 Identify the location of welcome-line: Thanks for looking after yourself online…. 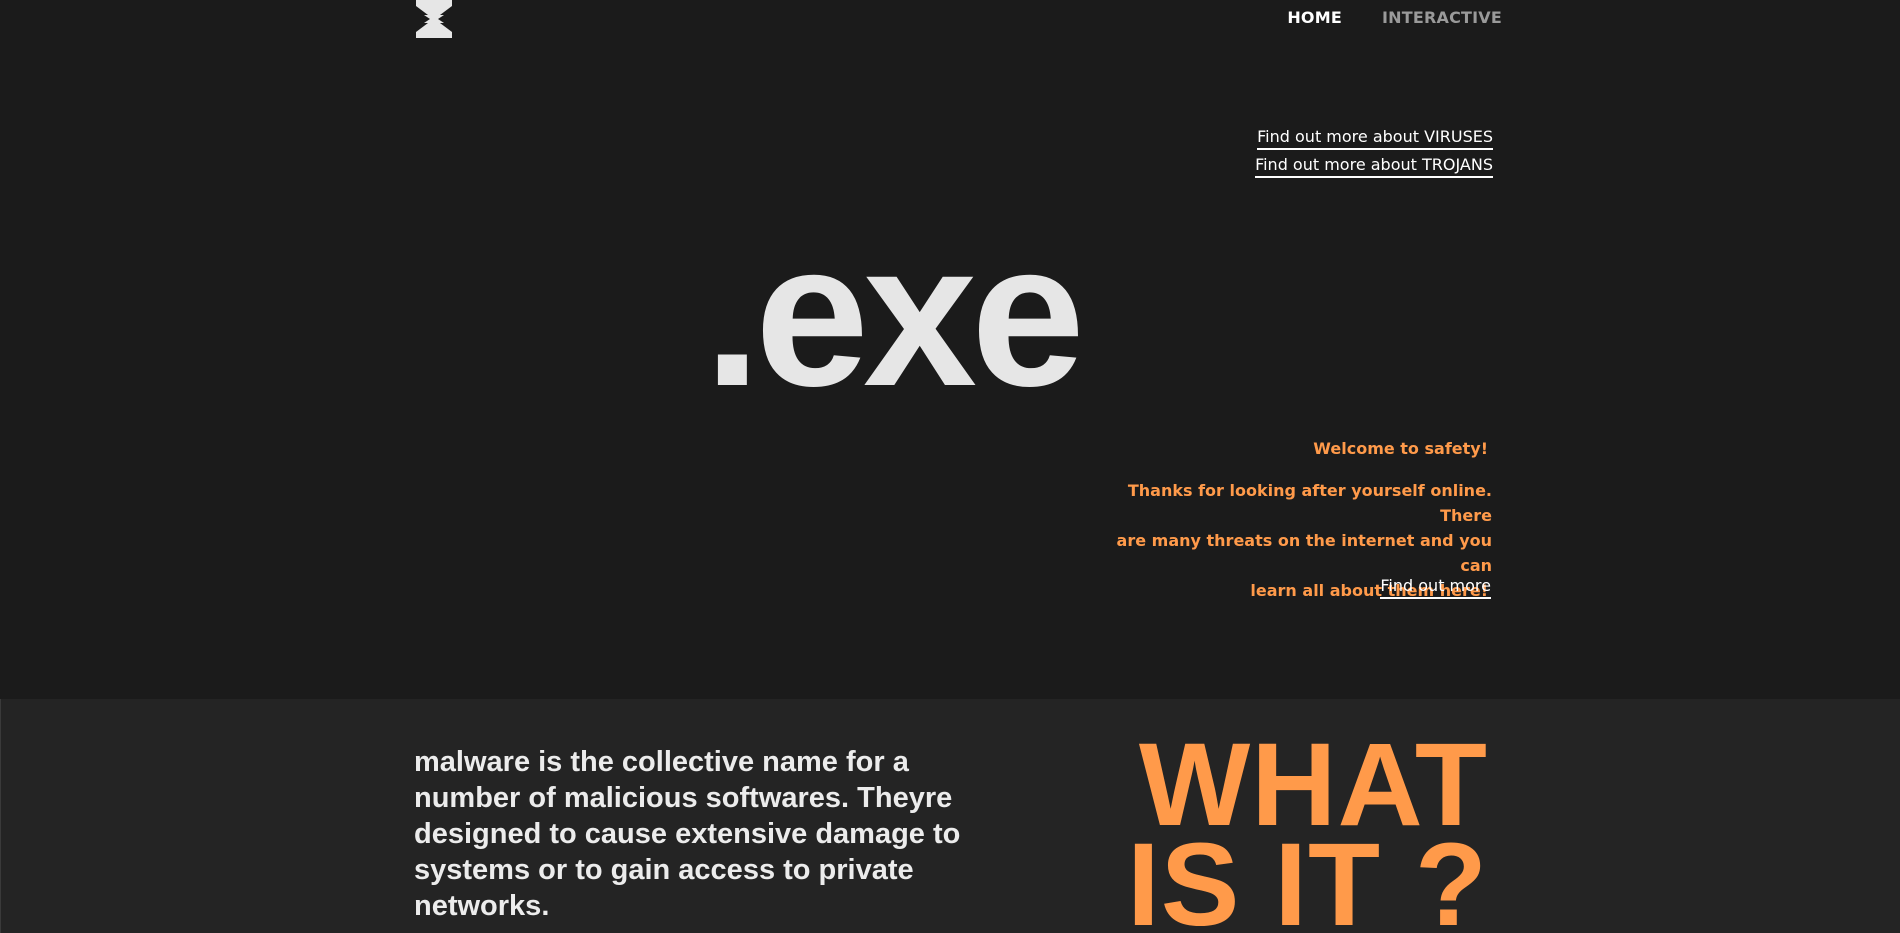
(1309, 503).